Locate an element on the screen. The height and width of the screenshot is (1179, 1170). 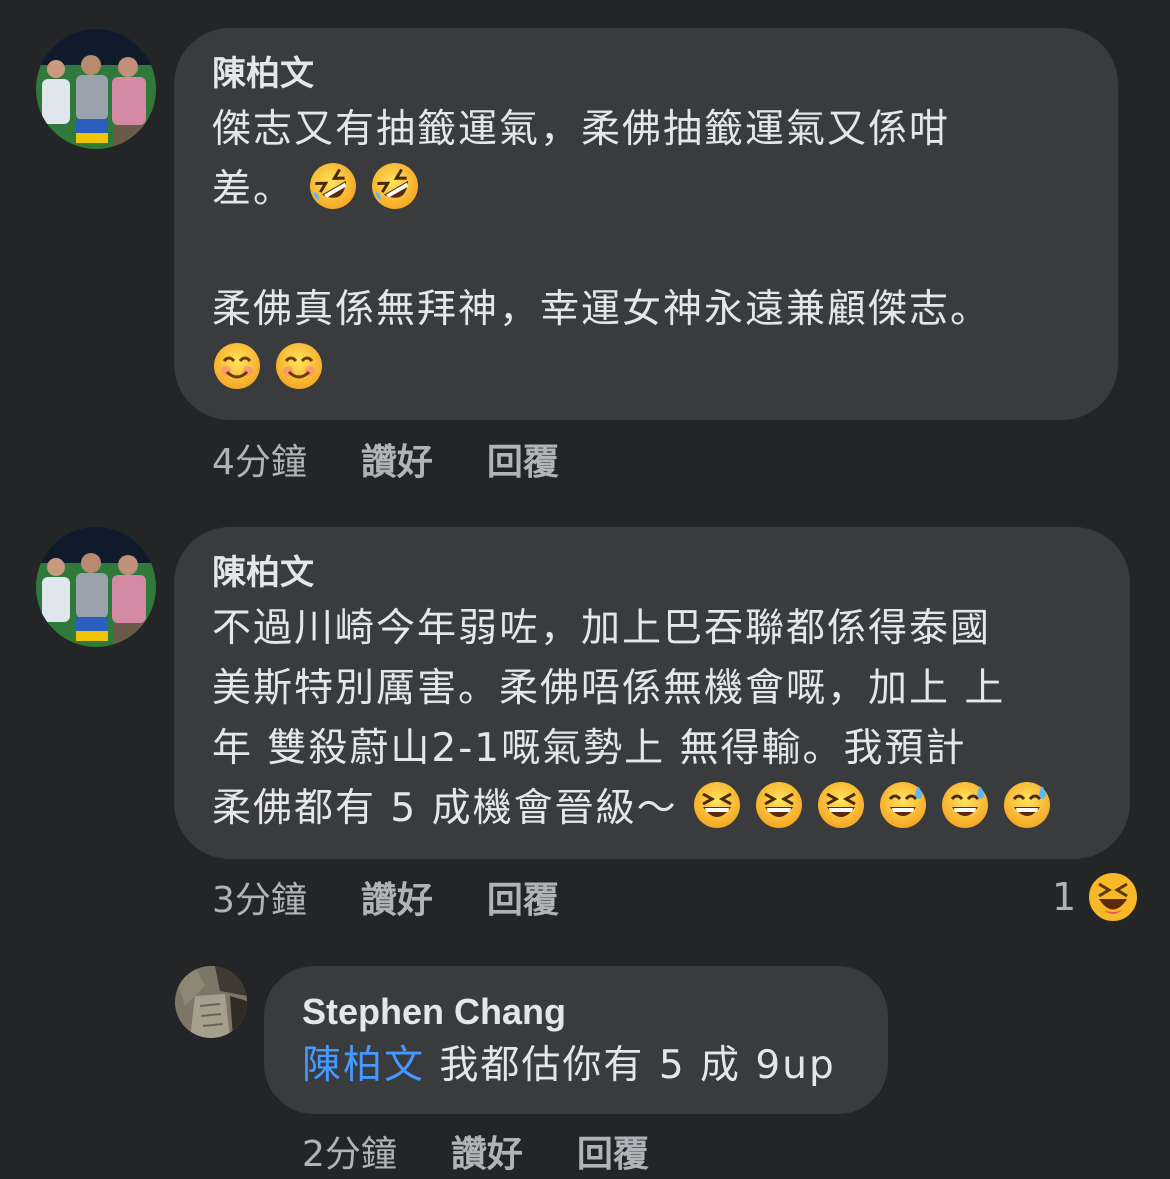
comment-line-with-emoji: 柔佛都有 5 成機會晉級～ is located at coordinates (656, 809).